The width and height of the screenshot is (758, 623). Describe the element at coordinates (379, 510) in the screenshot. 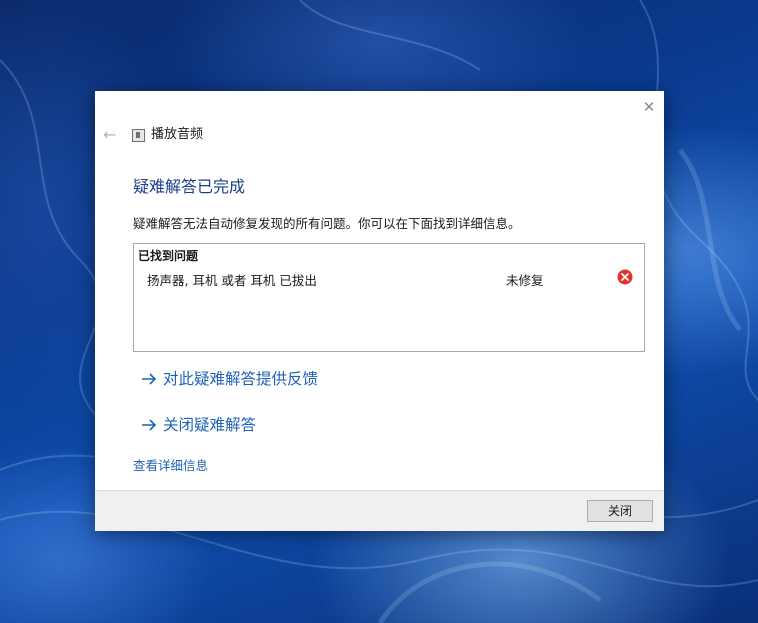

I see `dialog-footer: 关闭` at that location.